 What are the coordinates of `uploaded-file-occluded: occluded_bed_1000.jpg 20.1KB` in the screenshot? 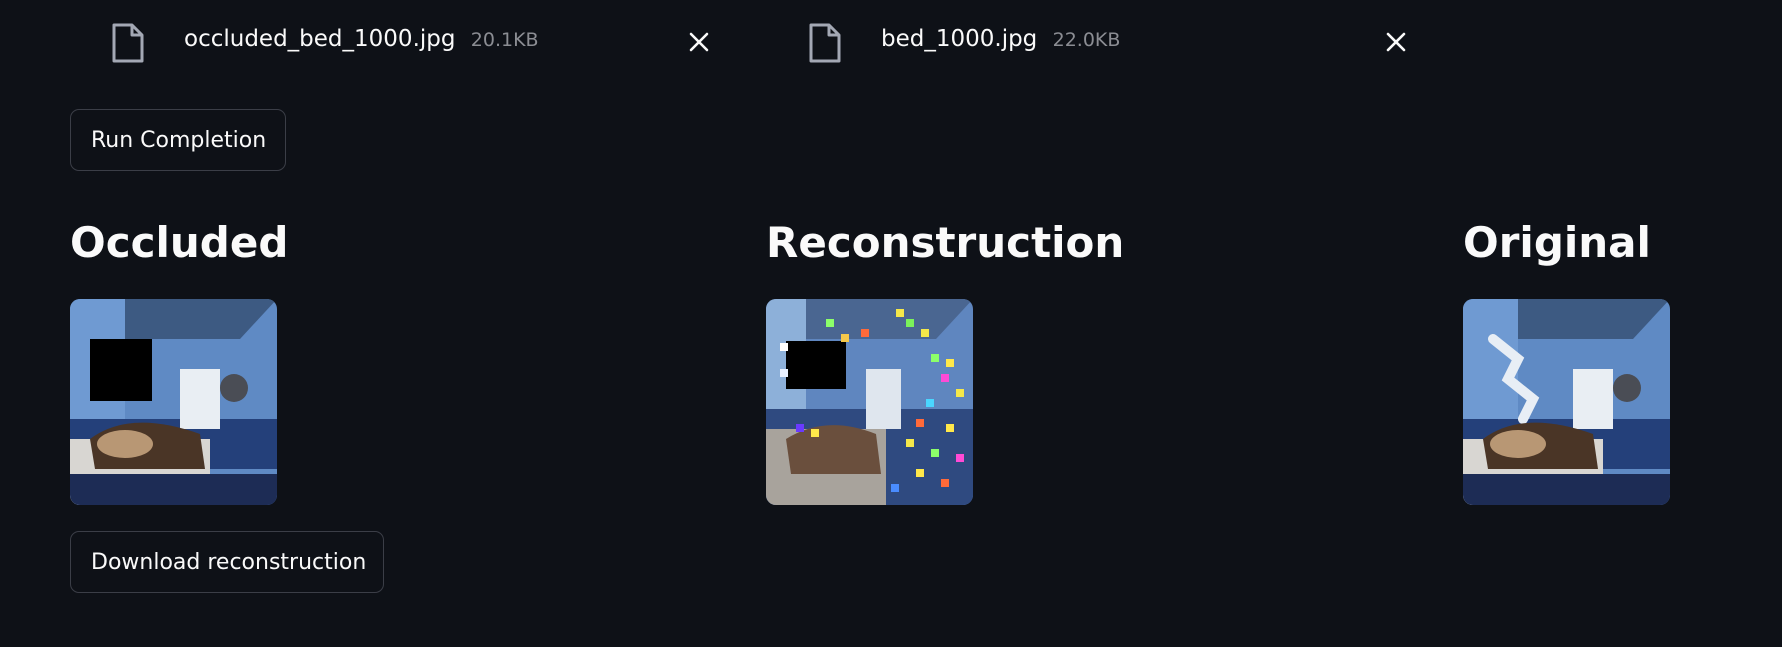 It's located at (396, 43).